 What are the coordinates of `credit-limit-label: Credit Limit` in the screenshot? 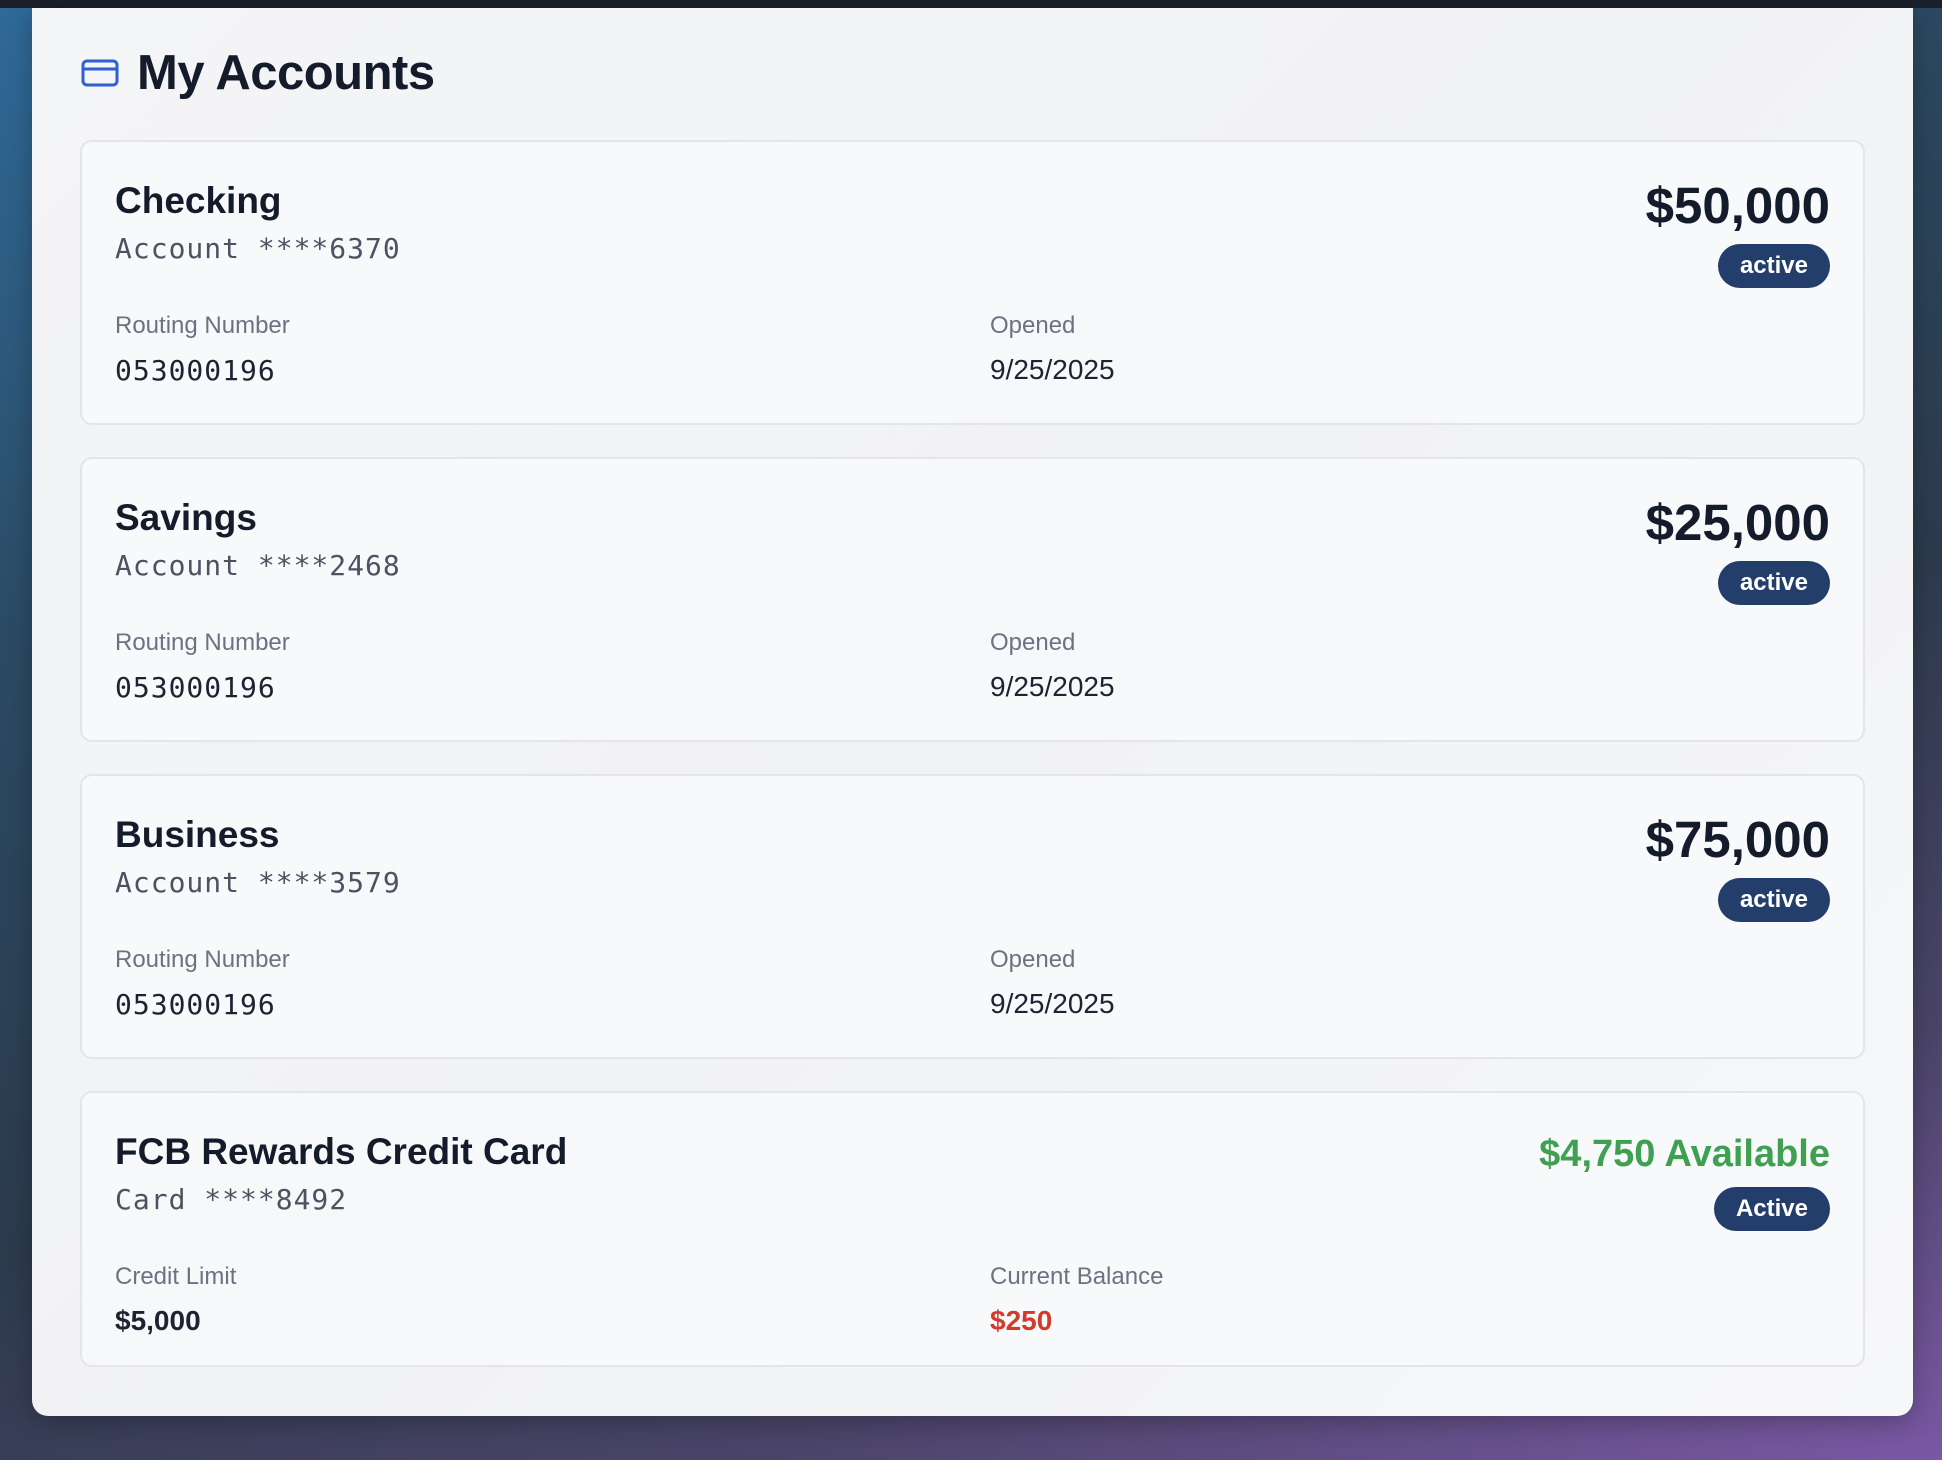 It's located at (176, 1276).